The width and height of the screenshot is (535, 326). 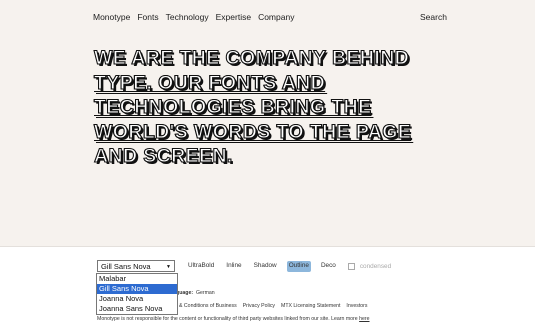 What do you see at coordinates (276, 17) in the screenshot?
I see `nav-item-company: Company` at bounding box center [276, 17].